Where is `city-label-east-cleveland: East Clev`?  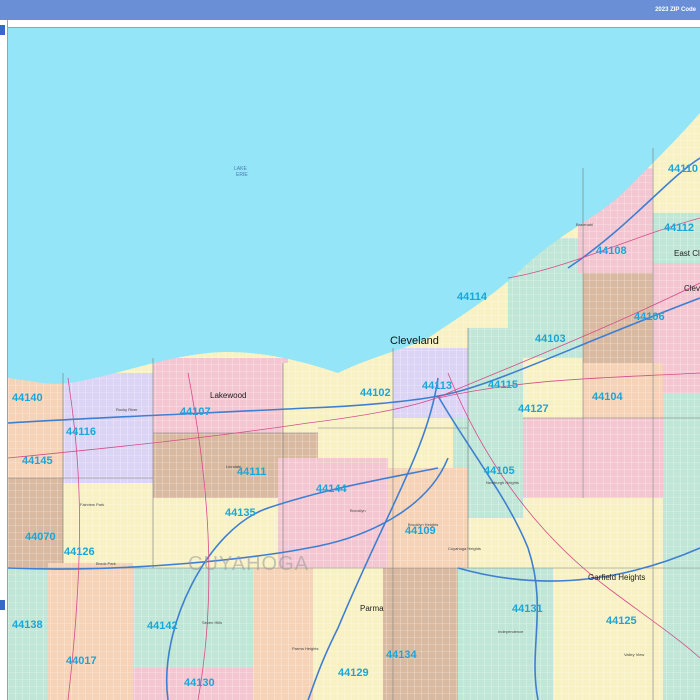
city-label-east-cleveland: East Clev is located at coordinates (687, 253).